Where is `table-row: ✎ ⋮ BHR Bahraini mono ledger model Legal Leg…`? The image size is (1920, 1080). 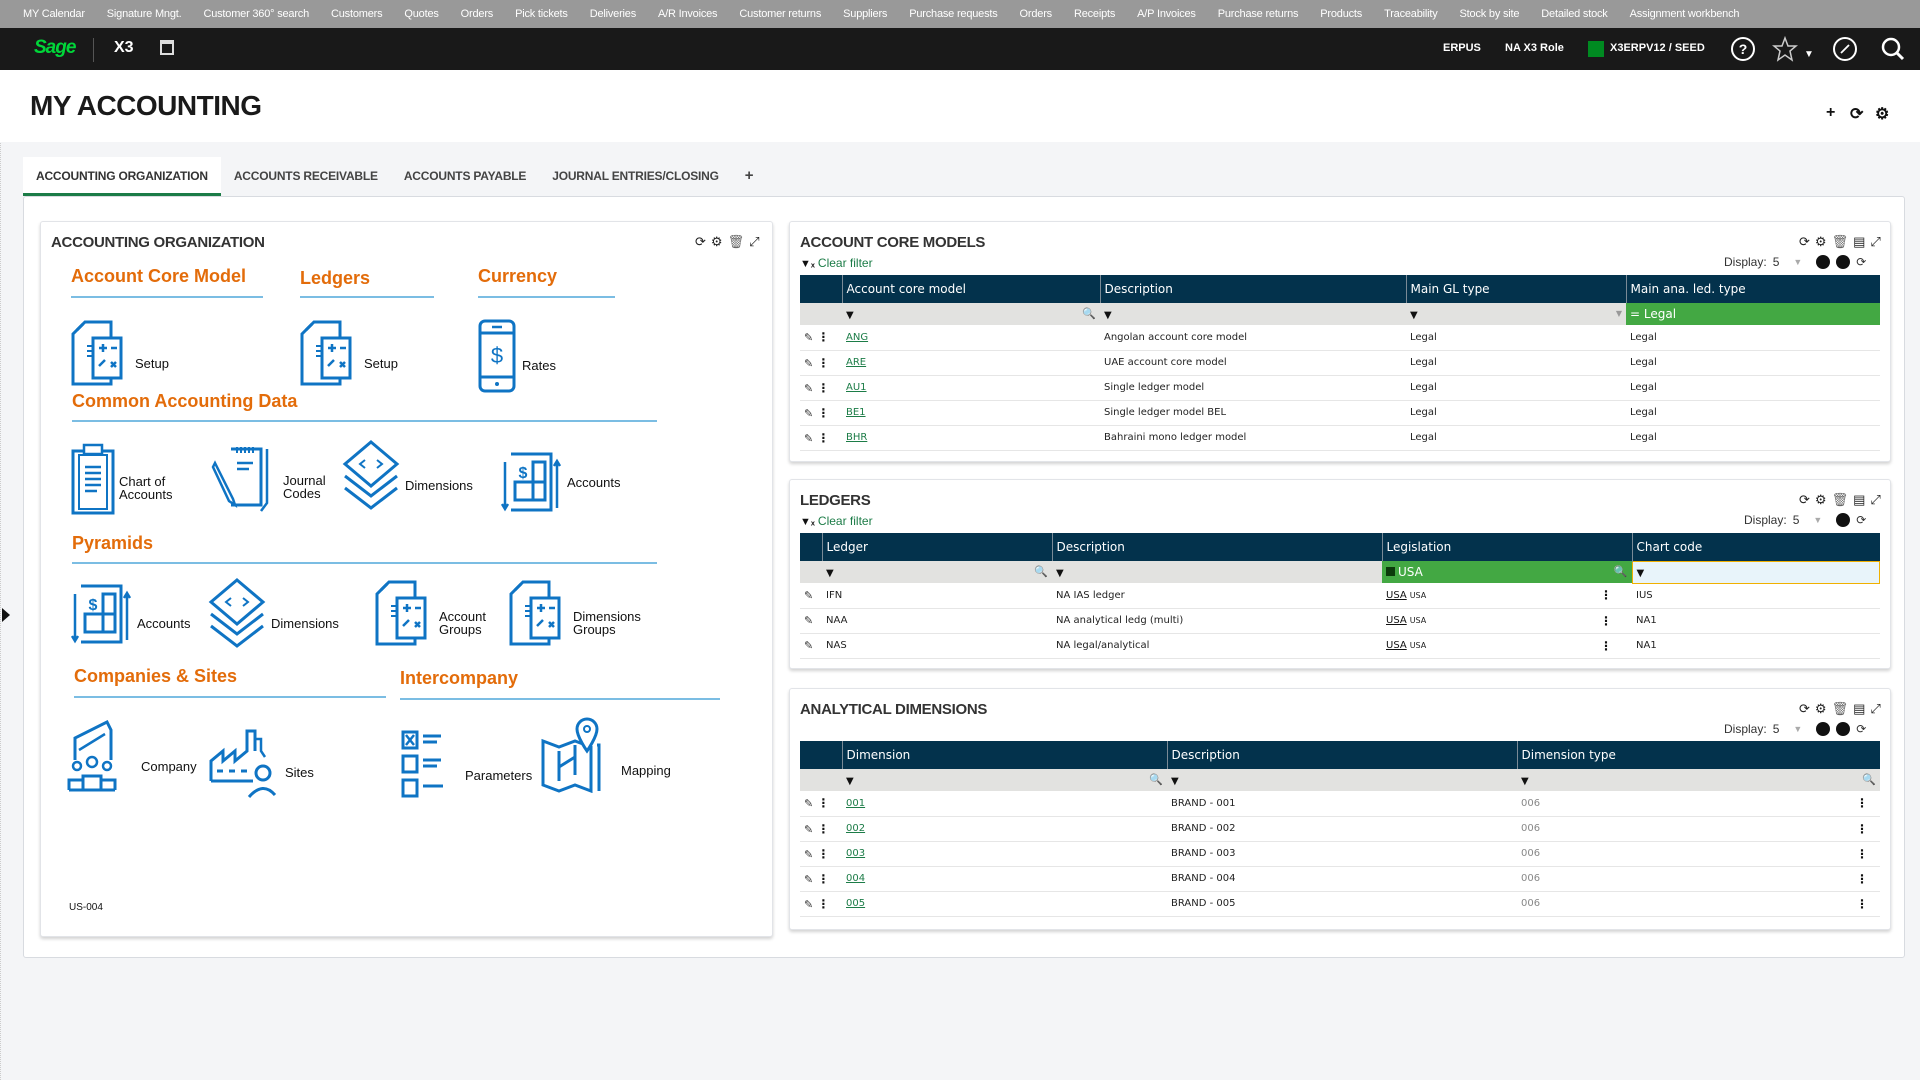 table-row: ✎ ⋮ BHR Bahraini mono ledger model Legal Leg… is located at coordinates (1340, 438).